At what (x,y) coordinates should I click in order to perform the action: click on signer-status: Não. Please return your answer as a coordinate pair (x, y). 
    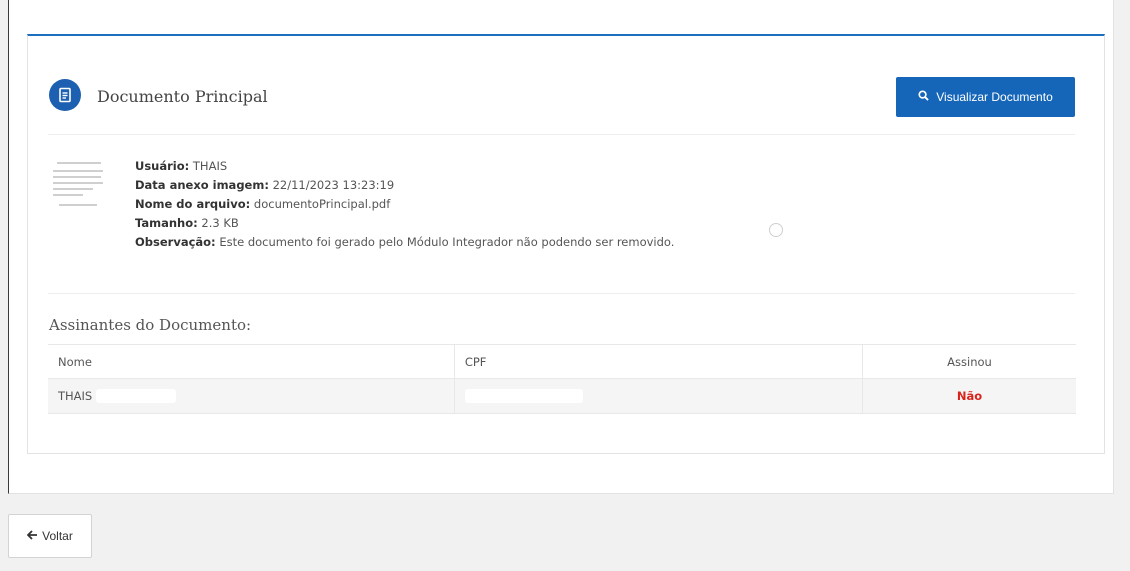
    Looking at the image, I should click on (969, 396).